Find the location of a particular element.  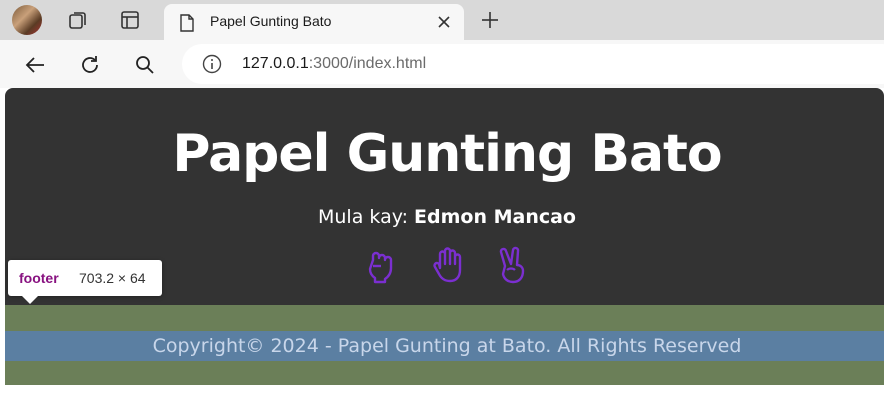

page-title: Papel Gunting Bato is located at coordinates (447, 154).